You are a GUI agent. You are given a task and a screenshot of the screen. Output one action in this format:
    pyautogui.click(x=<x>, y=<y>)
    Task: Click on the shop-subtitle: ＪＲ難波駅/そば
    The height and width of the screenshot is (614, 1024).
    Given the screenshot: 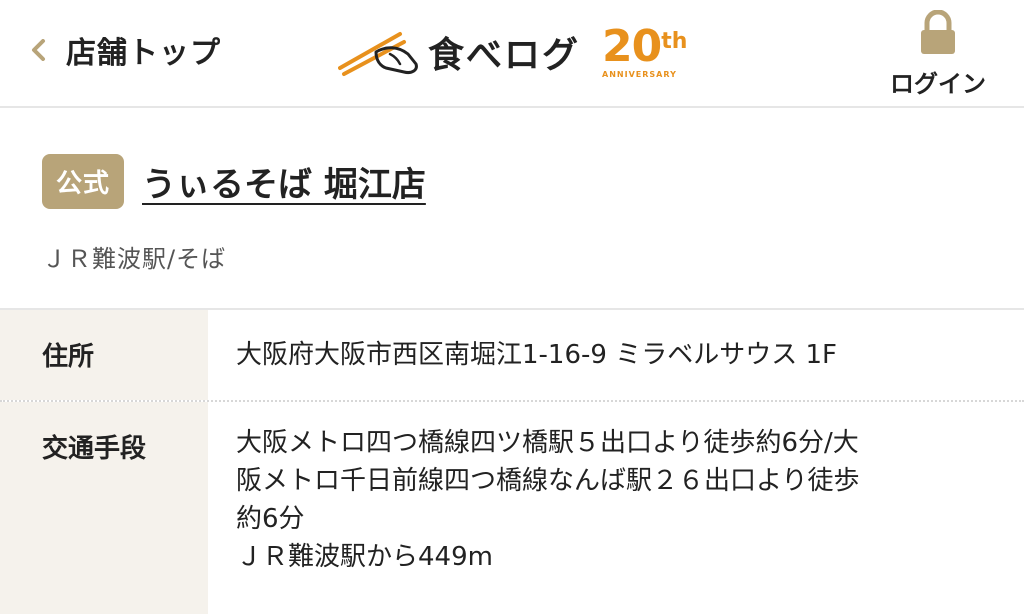 What is the action you would take?
    pyautogui.click(x=134, y=259)
    